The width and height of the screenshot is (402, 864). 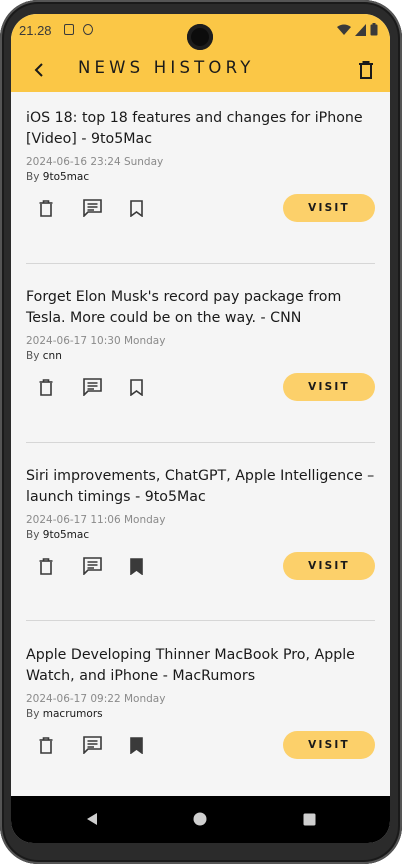 What do you see at coordinates (88, 29) in the screenshot?
I see `sync-icon` at bounding box center [88, 29].